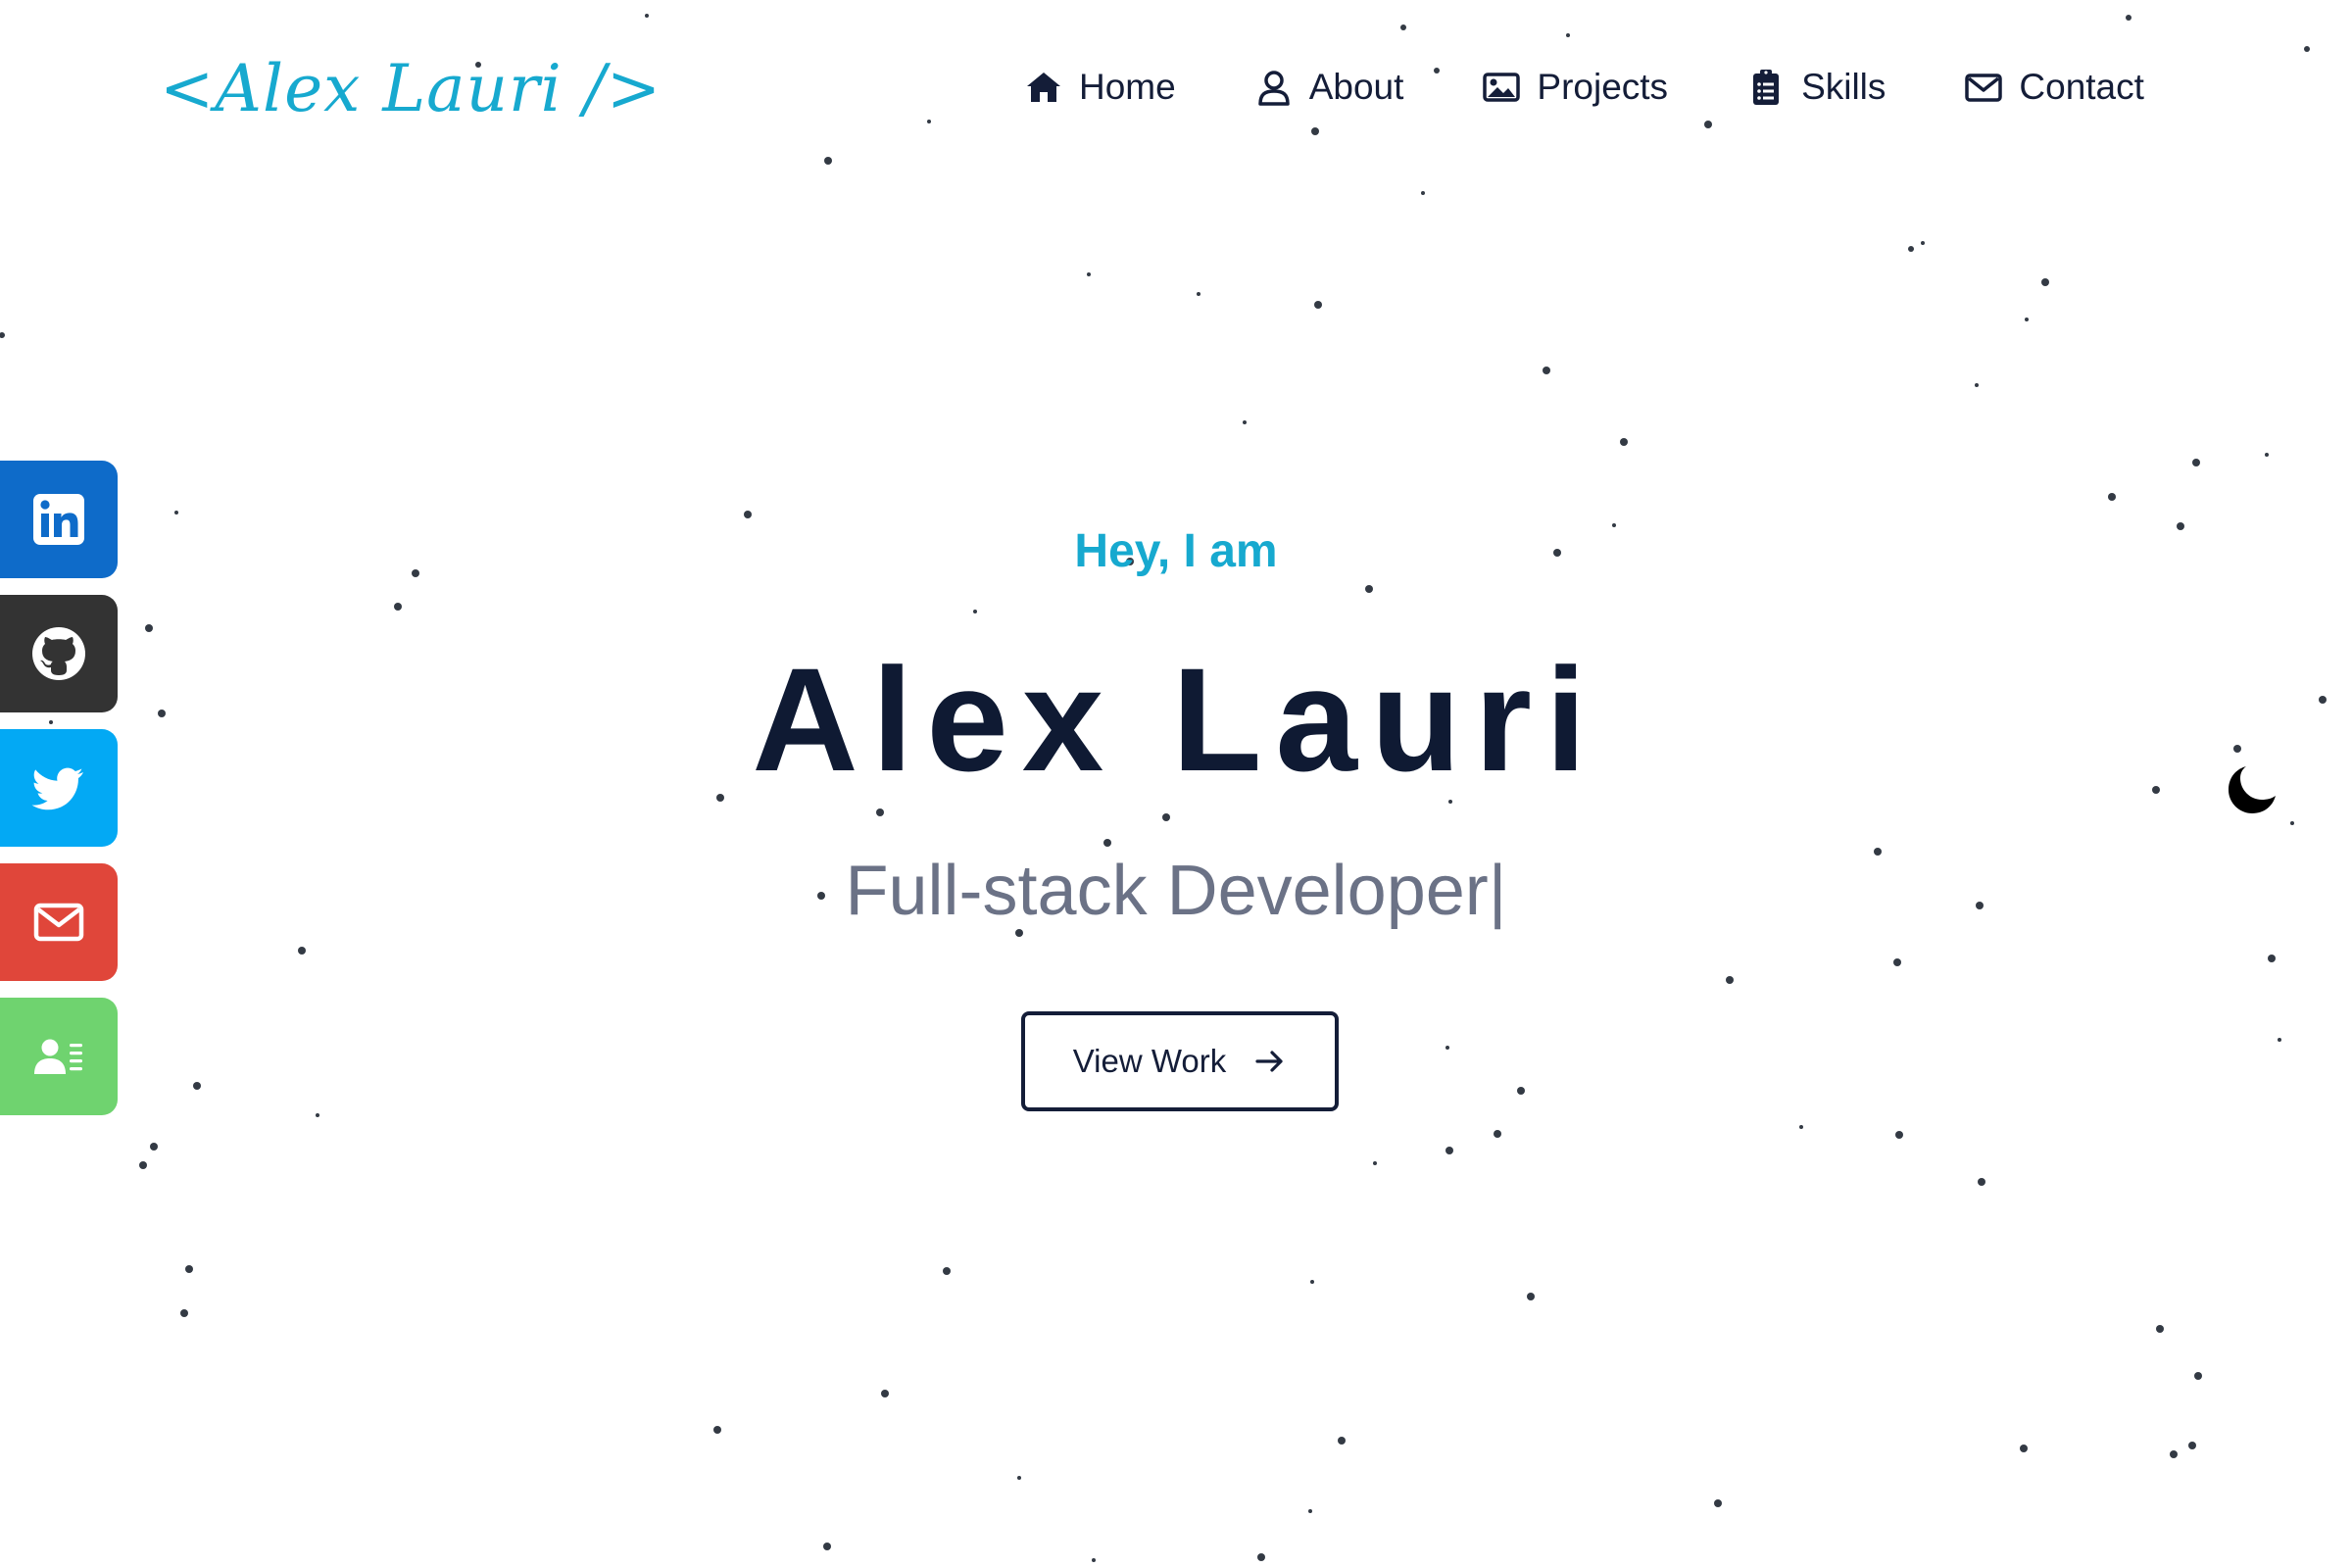  Describe the element at coordinates (1502, 87) in the screenshot. I see `image-icon` at that location.